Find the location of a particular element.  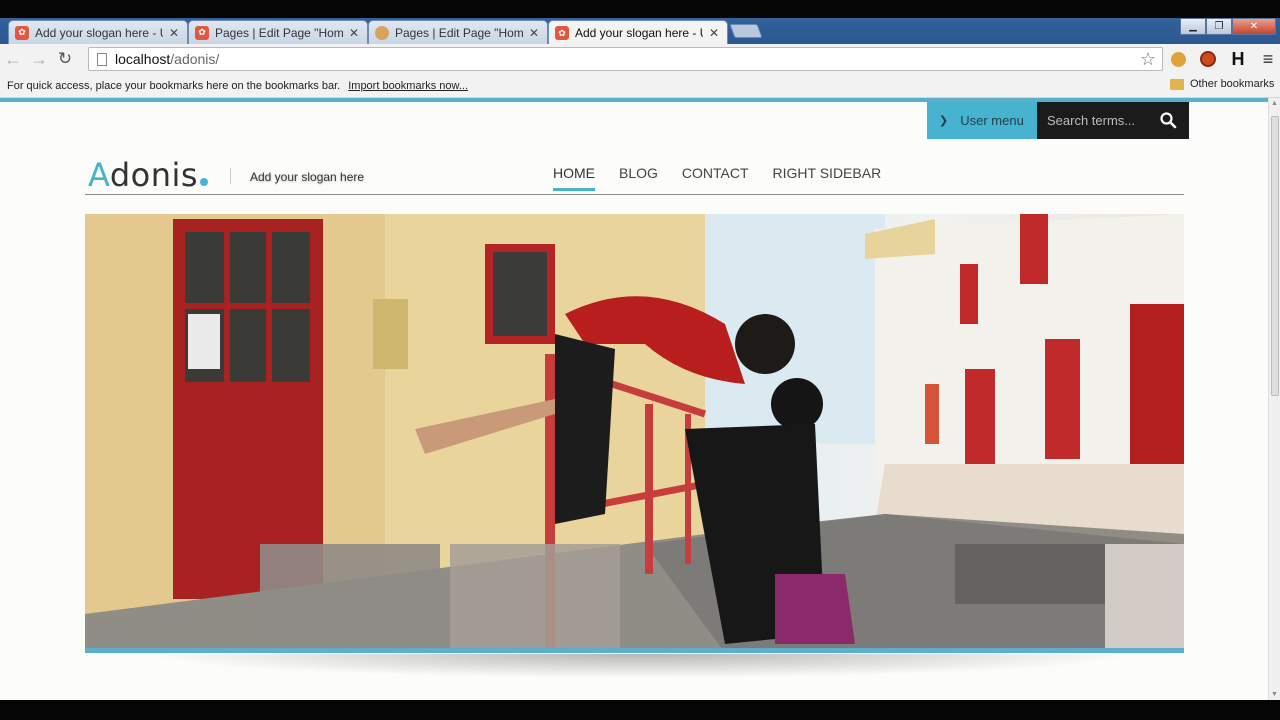

h-extension-icon: H is located at coordinates (1238, 59).